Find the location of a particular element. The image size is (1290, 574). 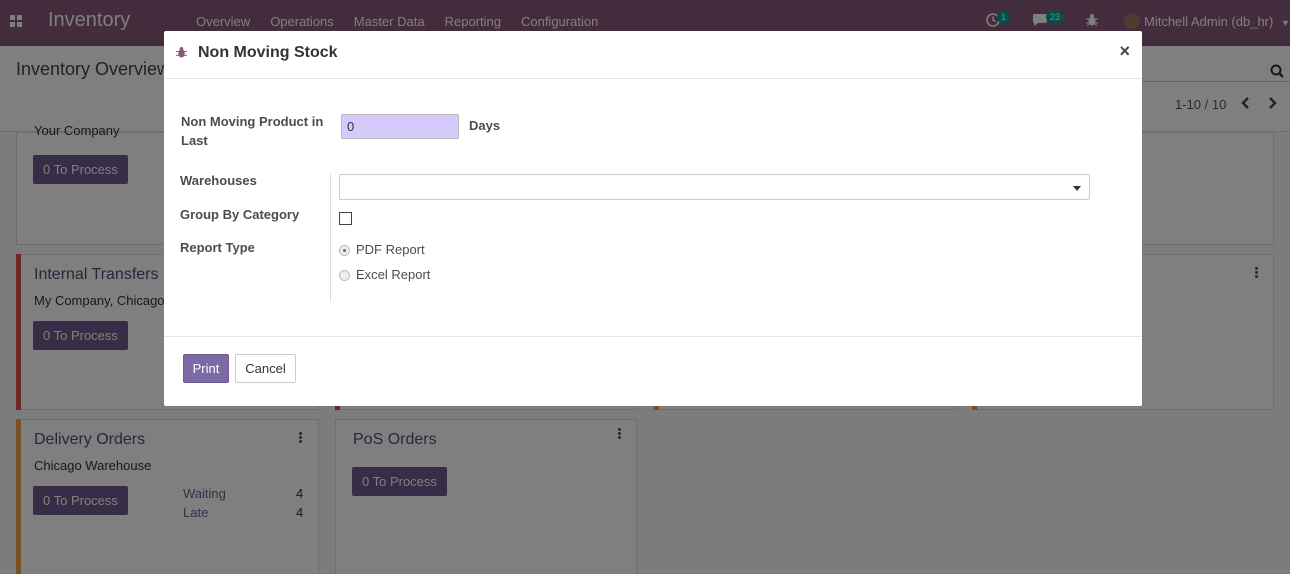

days-unit-label: Days is located at coordinates (485, 125).